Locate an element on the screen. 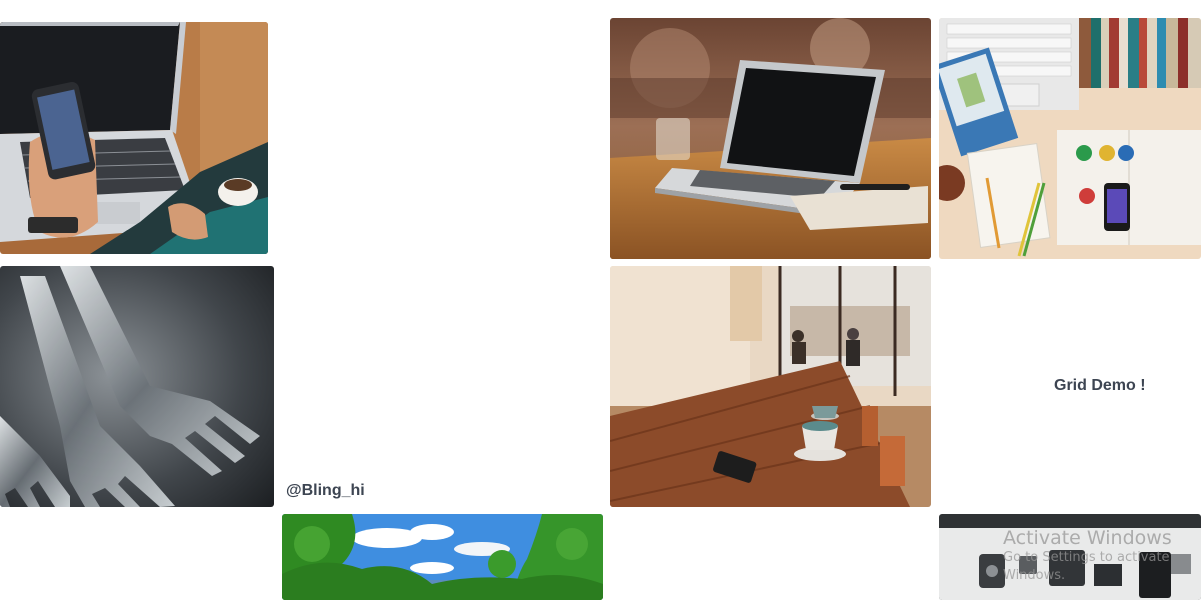 The height and width of the screenshot is (600, 1201). photo-forks is located at coordinates (137, 386).